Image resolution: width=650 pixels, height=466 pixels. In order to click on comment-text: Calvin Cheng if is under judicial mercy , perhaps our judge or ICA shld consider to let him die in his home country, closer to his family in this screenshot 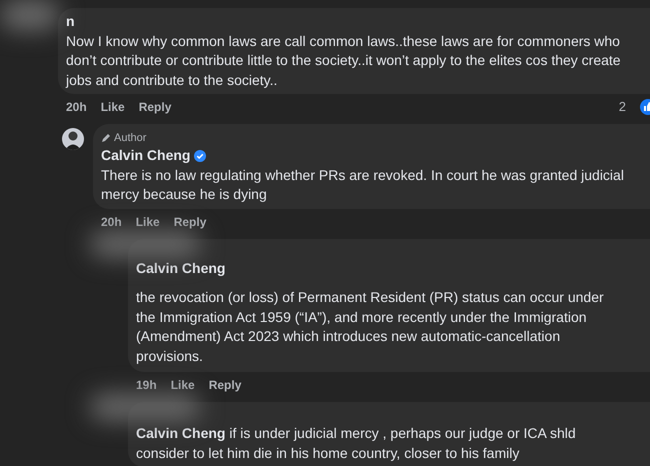, I will do `click(356, 443)`.